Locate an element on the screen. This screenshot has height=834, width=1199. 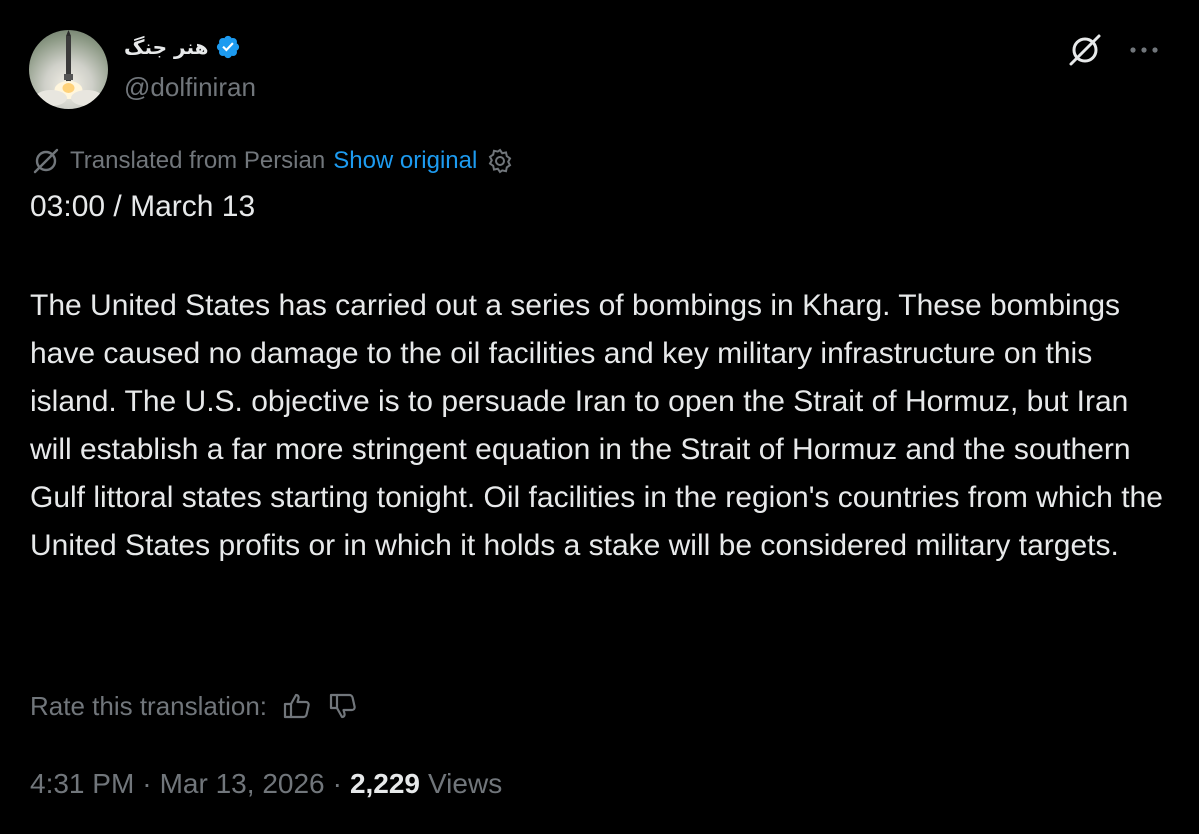
display-name-row: هنر جنگ is located at coordinates (182, 47).